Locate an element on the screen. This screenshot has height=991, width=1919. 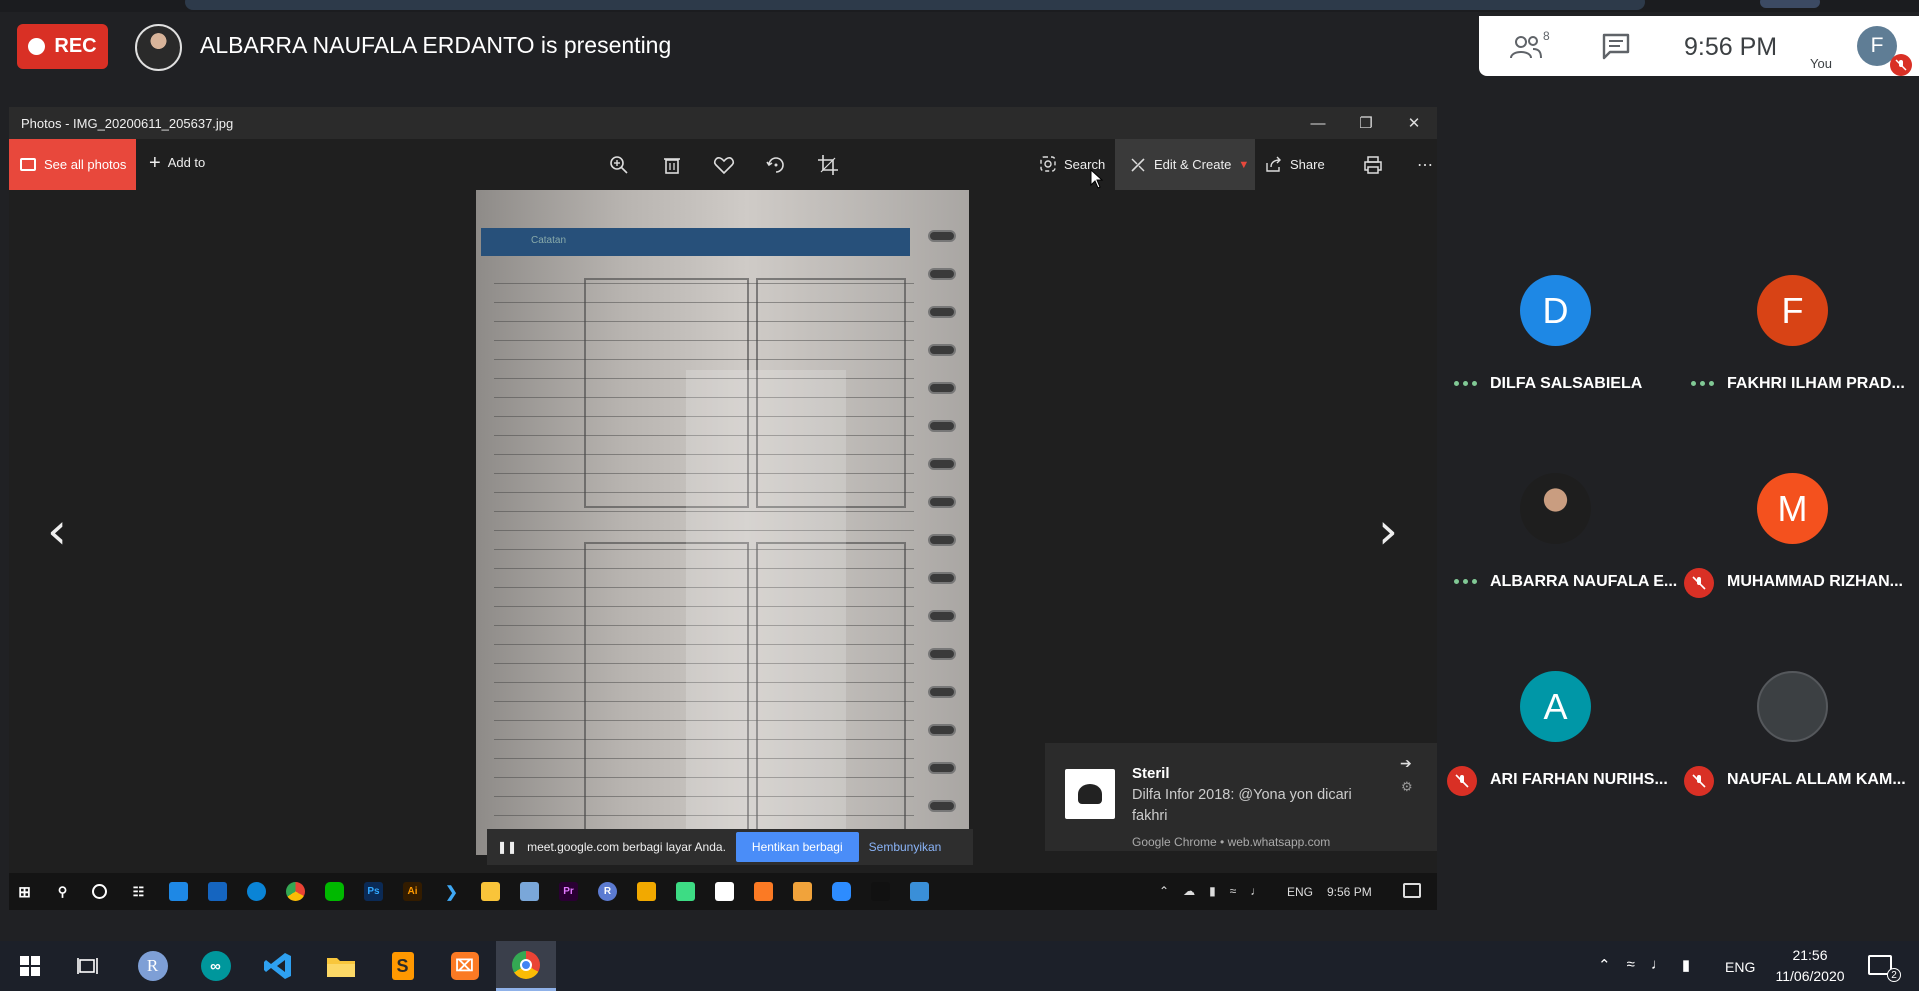
see-all-label: See all photos is located at coordinates (85, 164).